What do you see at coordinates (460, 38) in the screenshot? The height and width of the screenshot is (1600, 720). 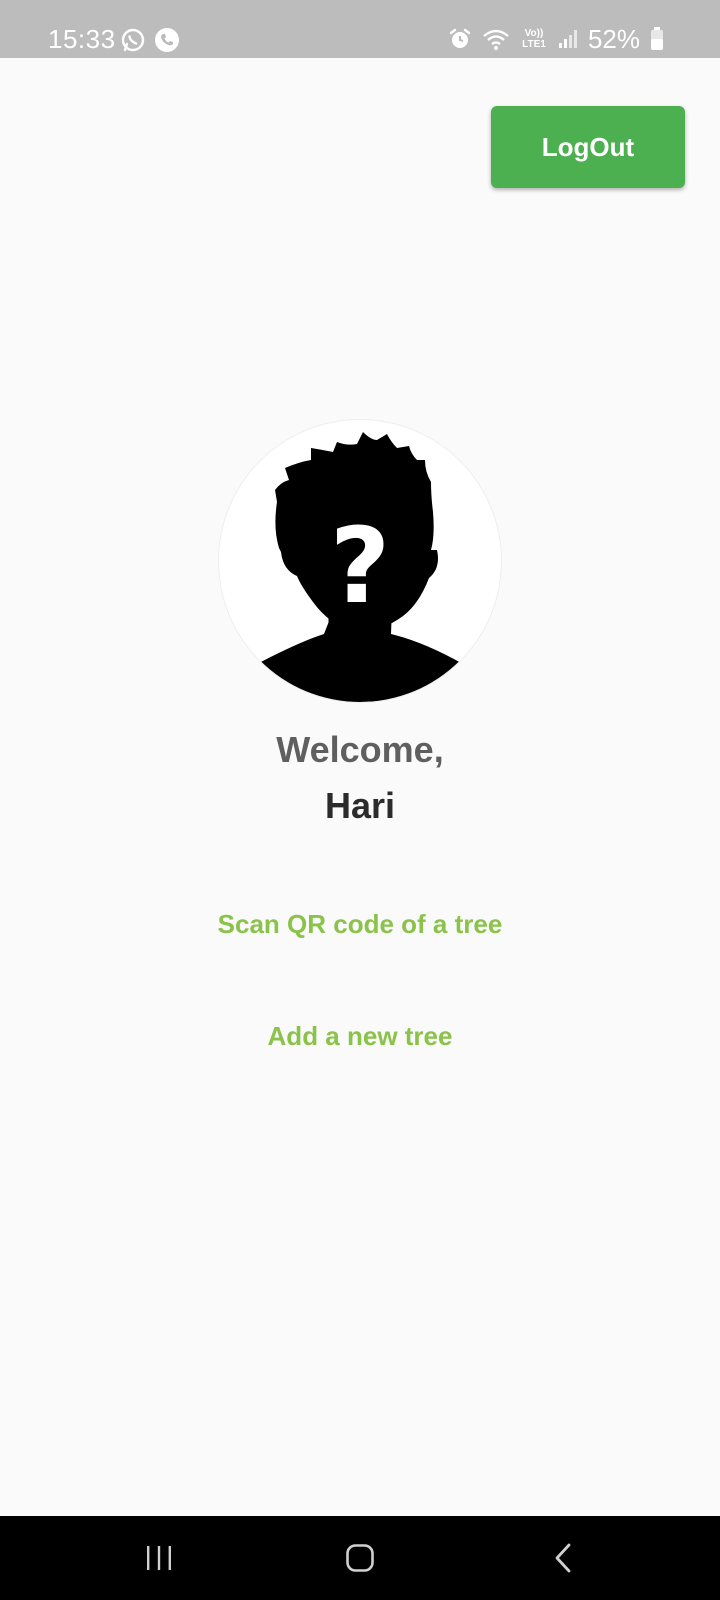 I see `alarm-icon` at bounding box center [460, 38].